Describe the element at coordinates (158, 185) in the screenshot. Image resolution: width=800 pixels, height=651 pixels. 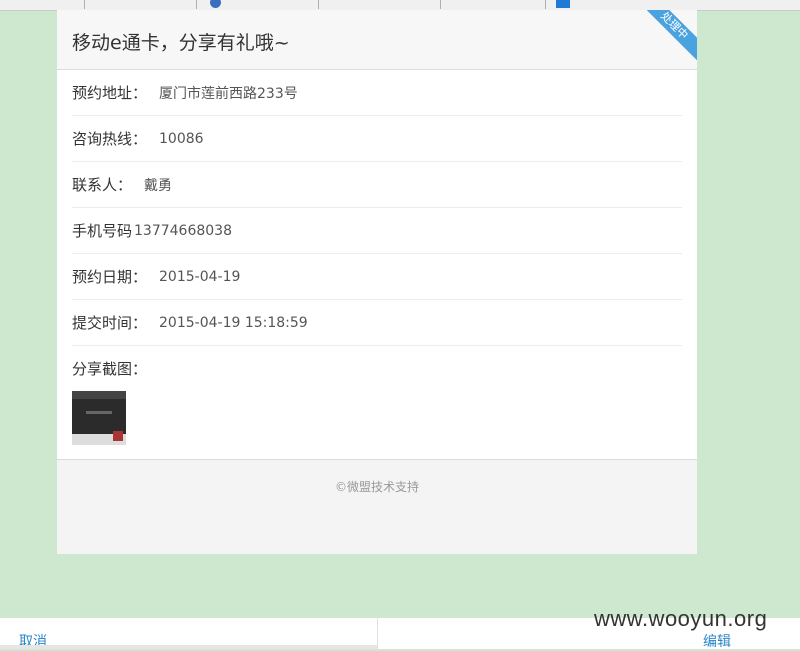
I see `contact-value: 戴勇` at that location.